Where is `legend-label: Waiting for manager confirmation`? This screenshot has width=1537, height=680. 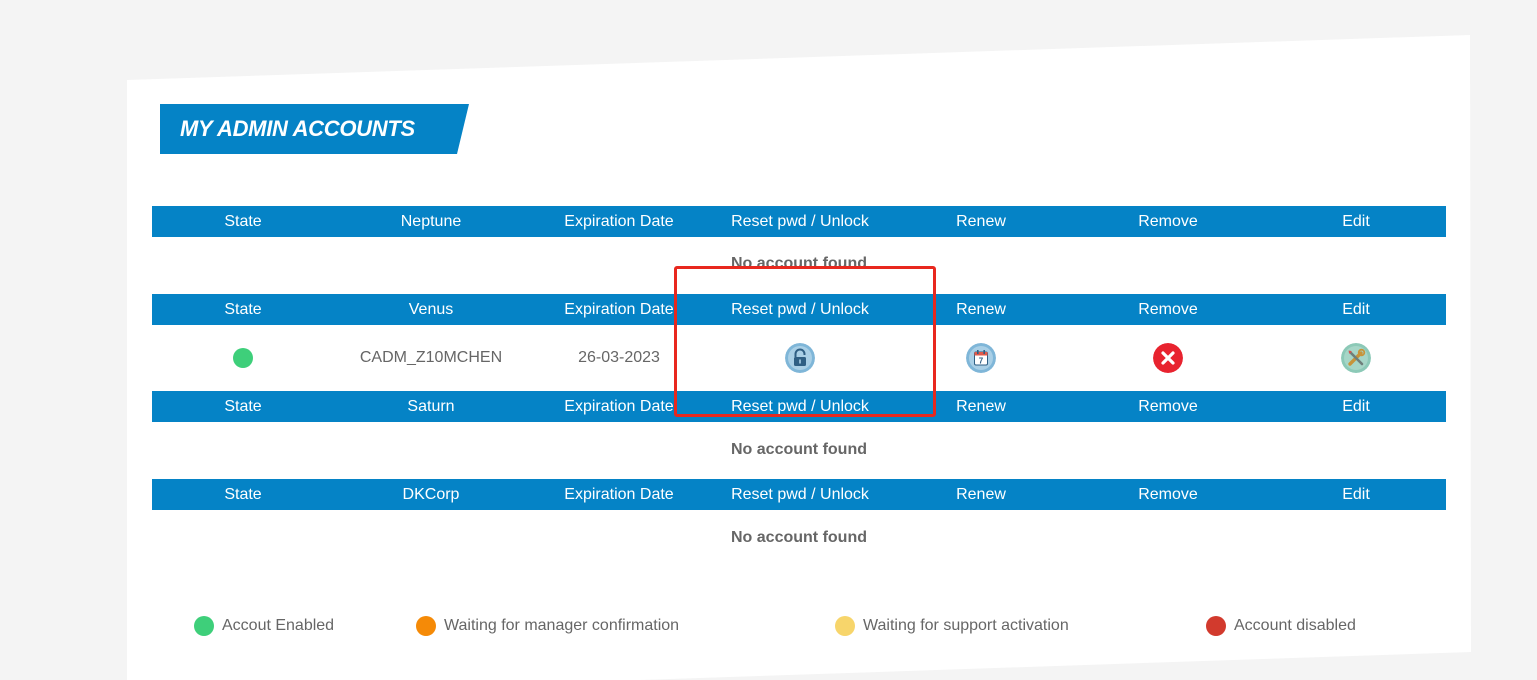 legend-label: Waiting for manager confirmation is located at coordinates (562, 625).